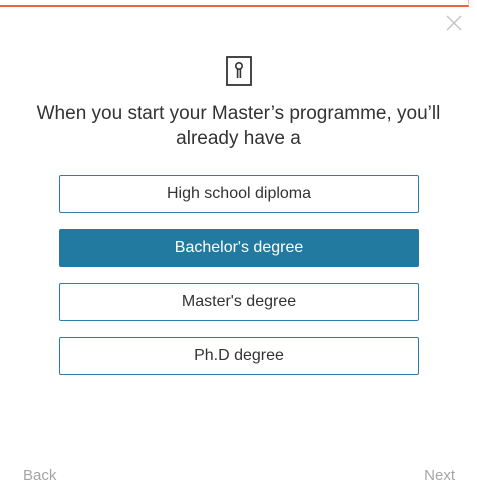 The height and width of the screenshot is (498, 477). Describe the element at coordinates (39, 476) in the screenshot. I see `back-button: Back` at that location.